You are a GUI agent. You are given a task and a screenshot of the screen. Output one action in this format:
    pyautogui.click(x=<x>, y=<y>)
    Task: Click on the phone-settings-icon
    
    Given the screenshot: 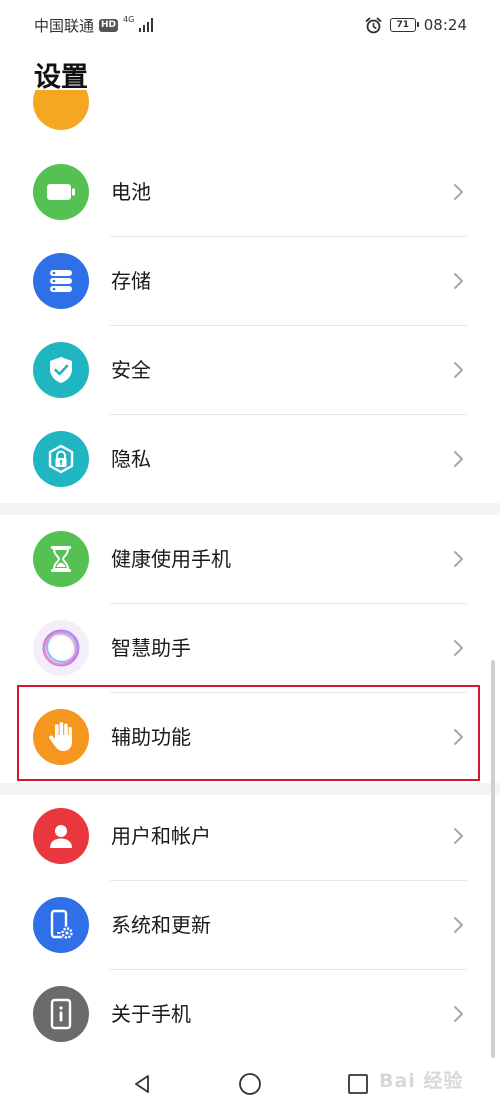 What is the action you would take?
    pyautogui.click(x=61, y=925)
    